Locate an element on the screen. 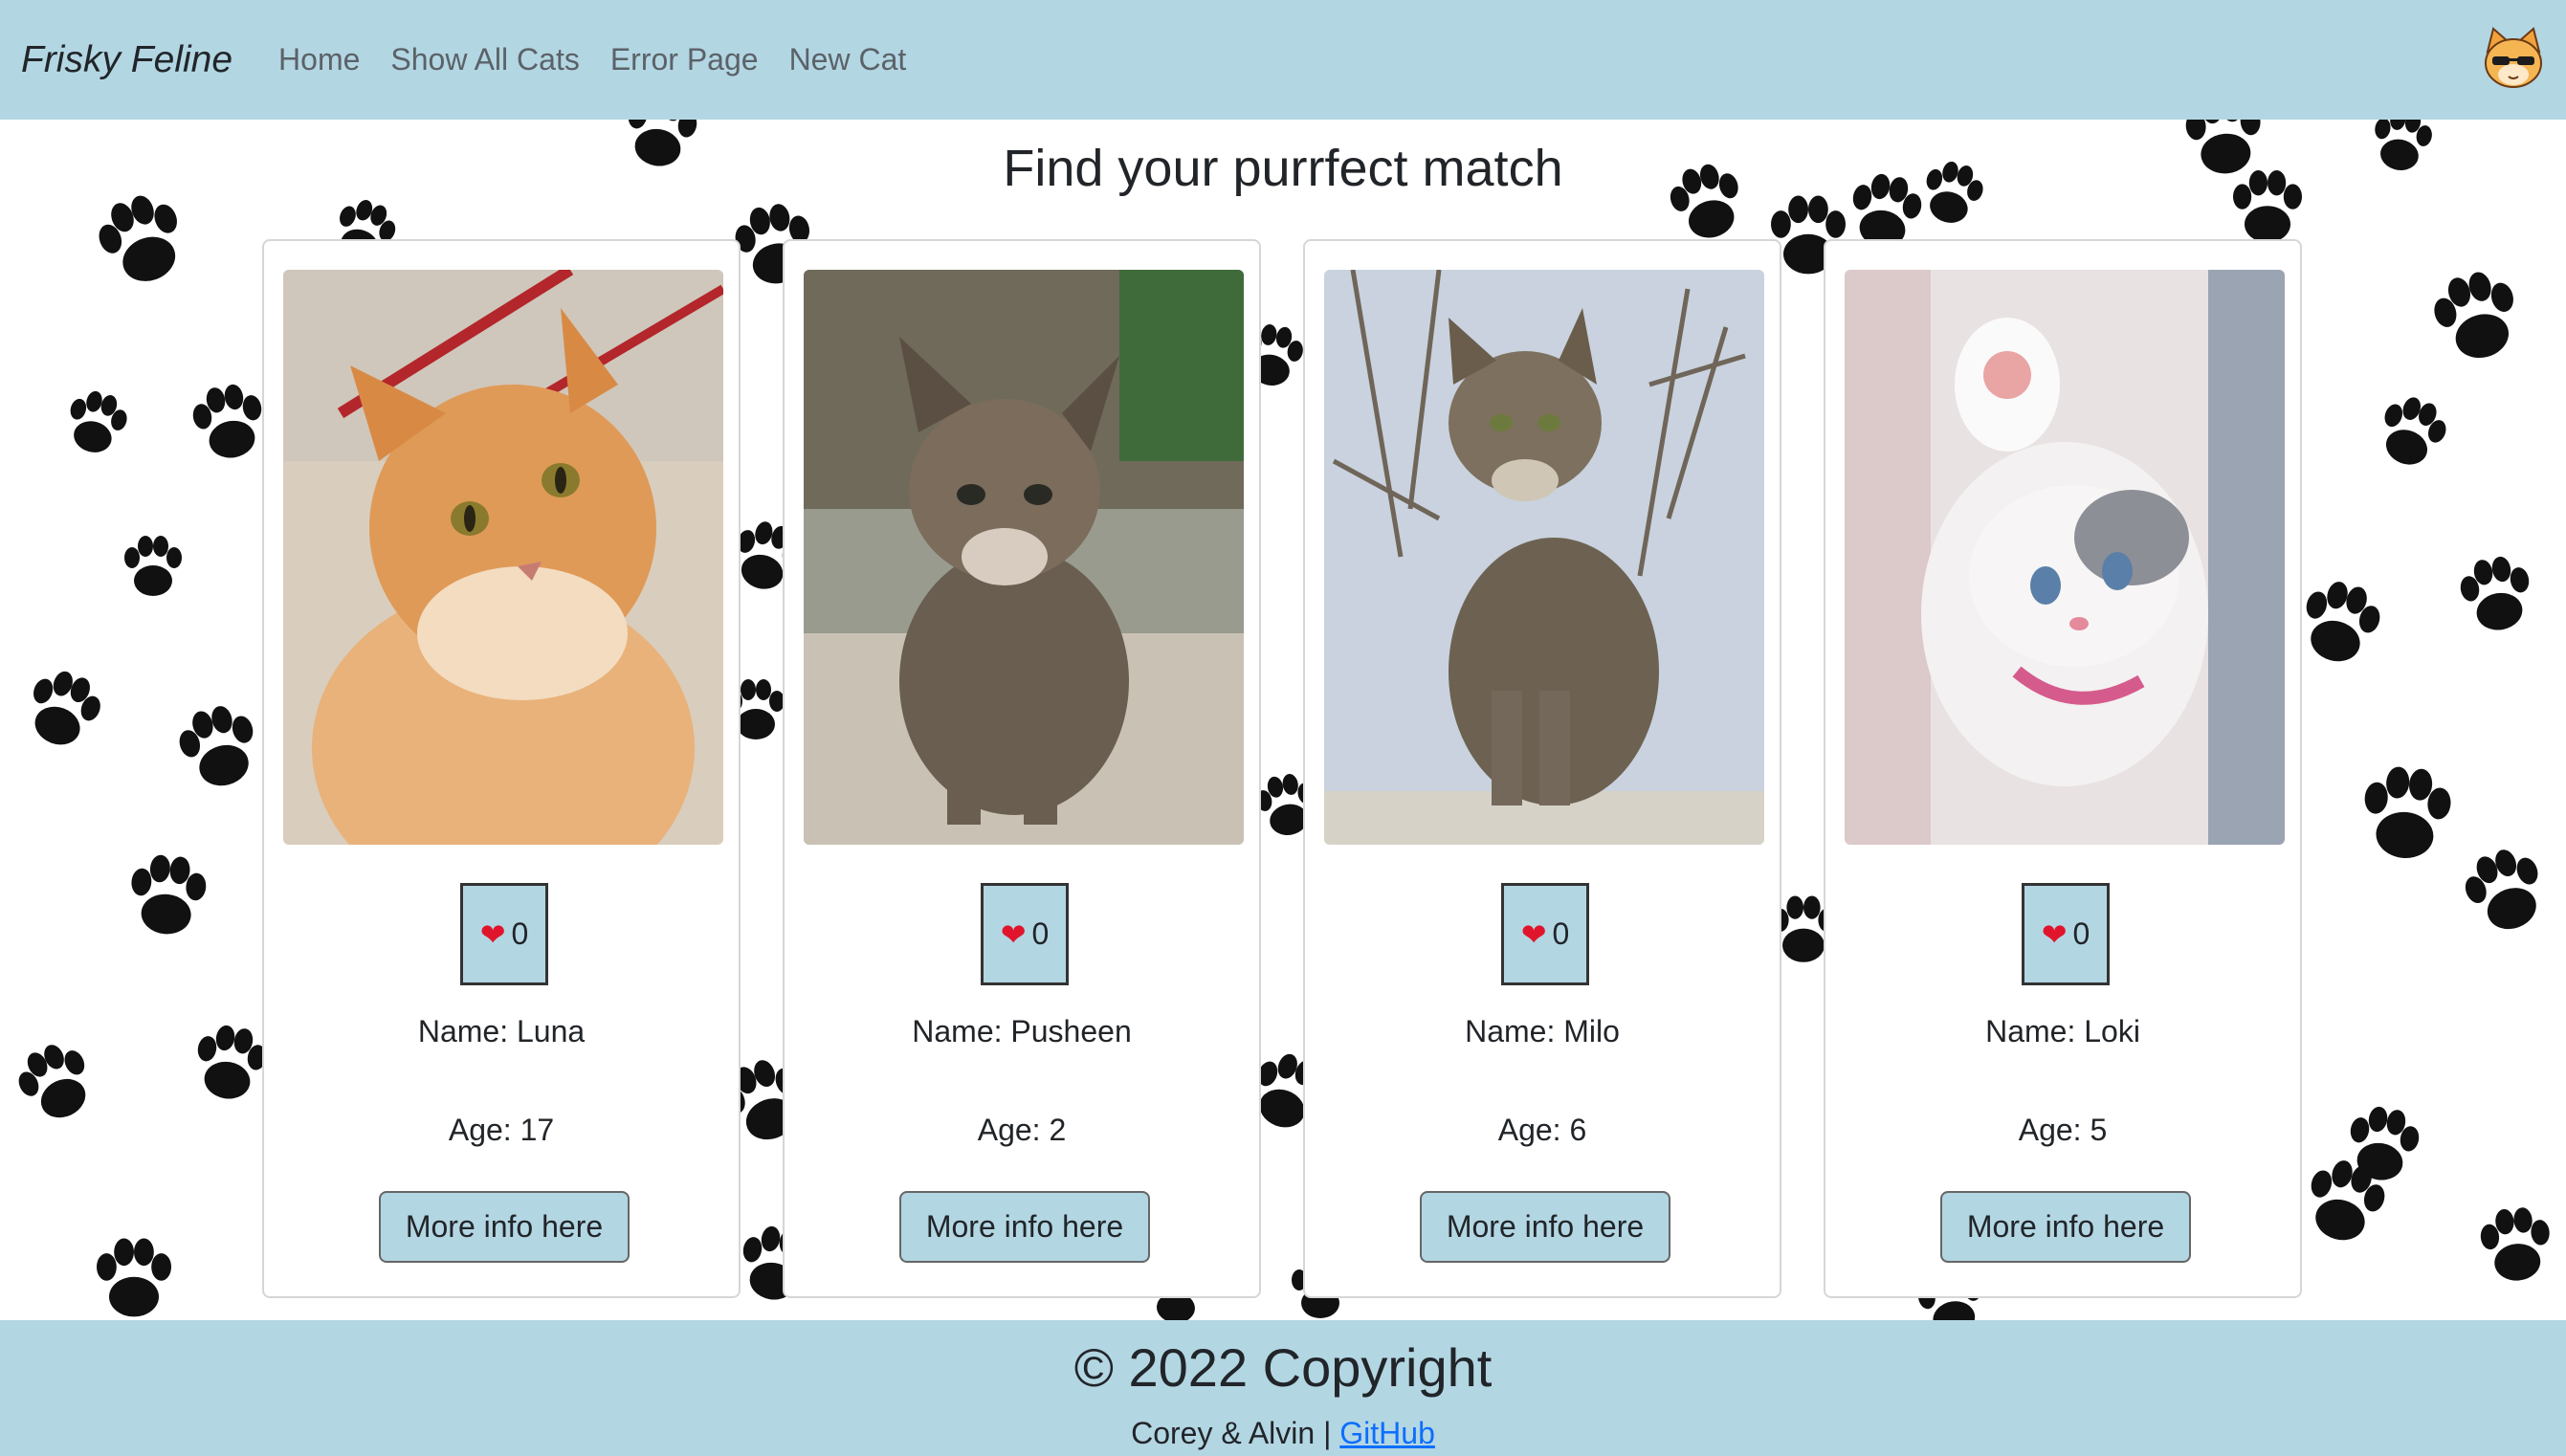 The image size is (2566, 1456). footer-credits: Corey & Alvin | GitHub is located at coordinates (1283, 1433).